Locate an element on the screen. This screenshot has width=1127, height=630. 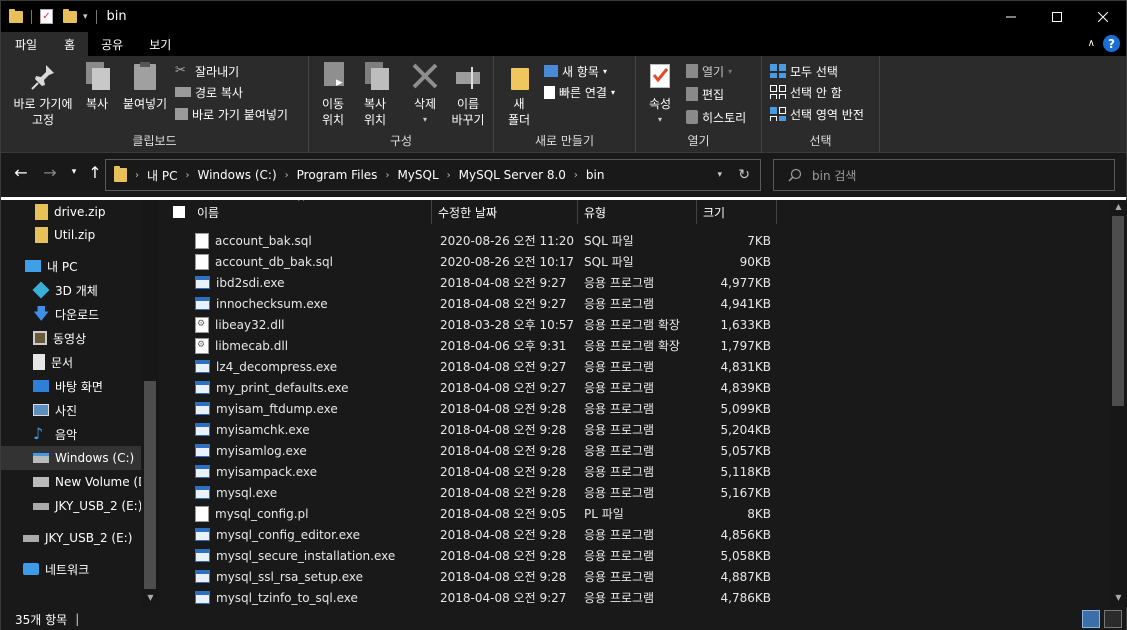
nav-item-new-volume-d: New Volume (D is located at coordinates (71, 482).